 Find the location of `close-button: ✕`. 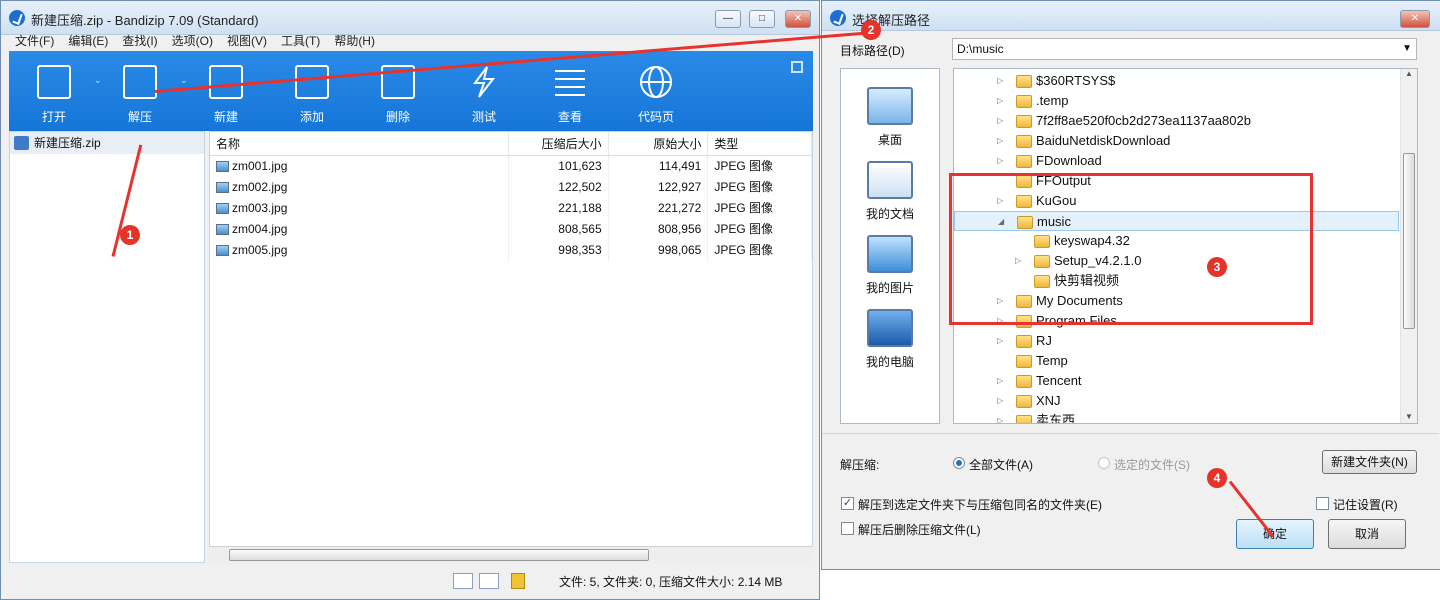

close-button: ✕ is located at coordinates (798, 19).